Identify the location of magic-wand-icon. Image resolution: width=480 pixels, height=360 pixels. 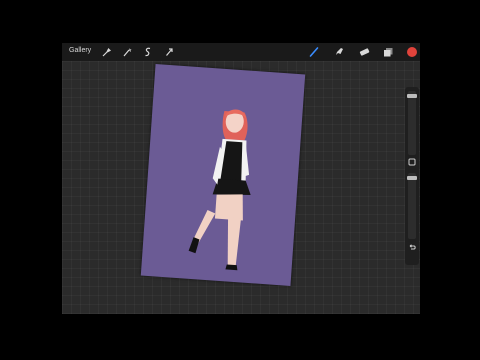
(127, 52).